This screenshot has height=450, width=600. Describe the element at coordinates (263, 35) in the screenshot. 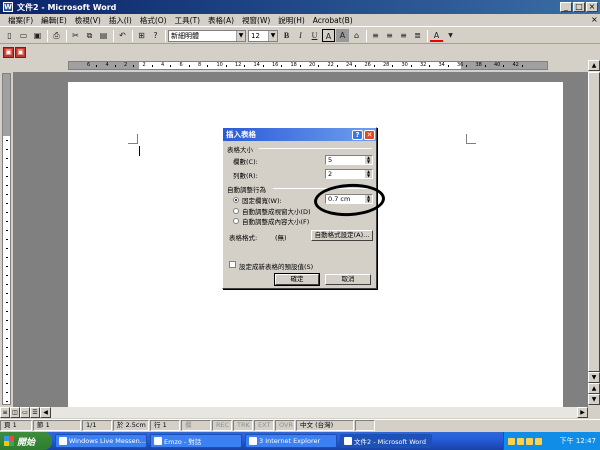

I see `font-size-select: 12 ▼` at that location.